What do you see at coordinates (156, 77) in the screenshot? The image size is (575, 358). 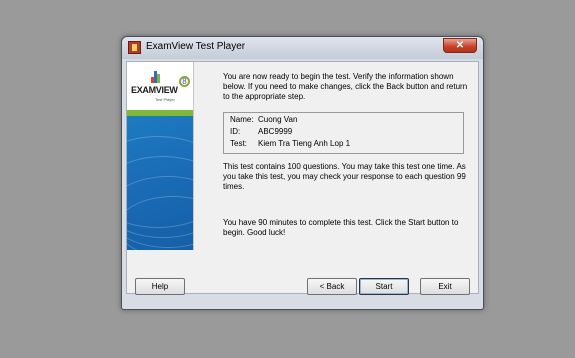 I see `logo-bars-icon` at bounding box center [156, 77].